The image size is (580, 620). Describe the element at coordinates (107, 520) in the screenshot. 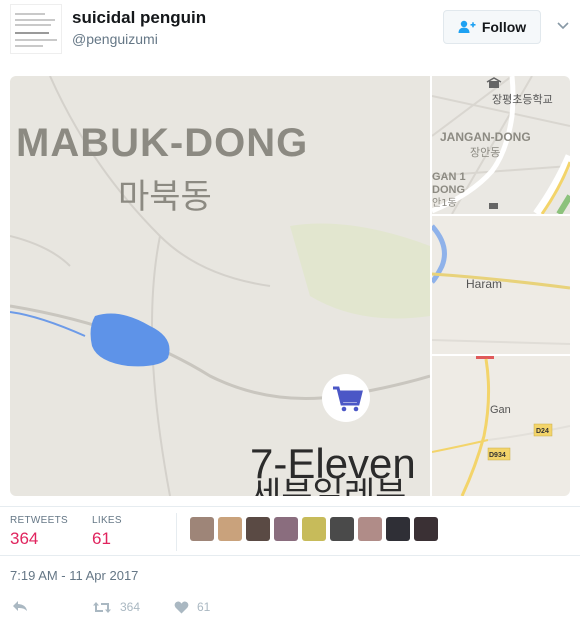

I see `likes-label: LIKES` at that location.